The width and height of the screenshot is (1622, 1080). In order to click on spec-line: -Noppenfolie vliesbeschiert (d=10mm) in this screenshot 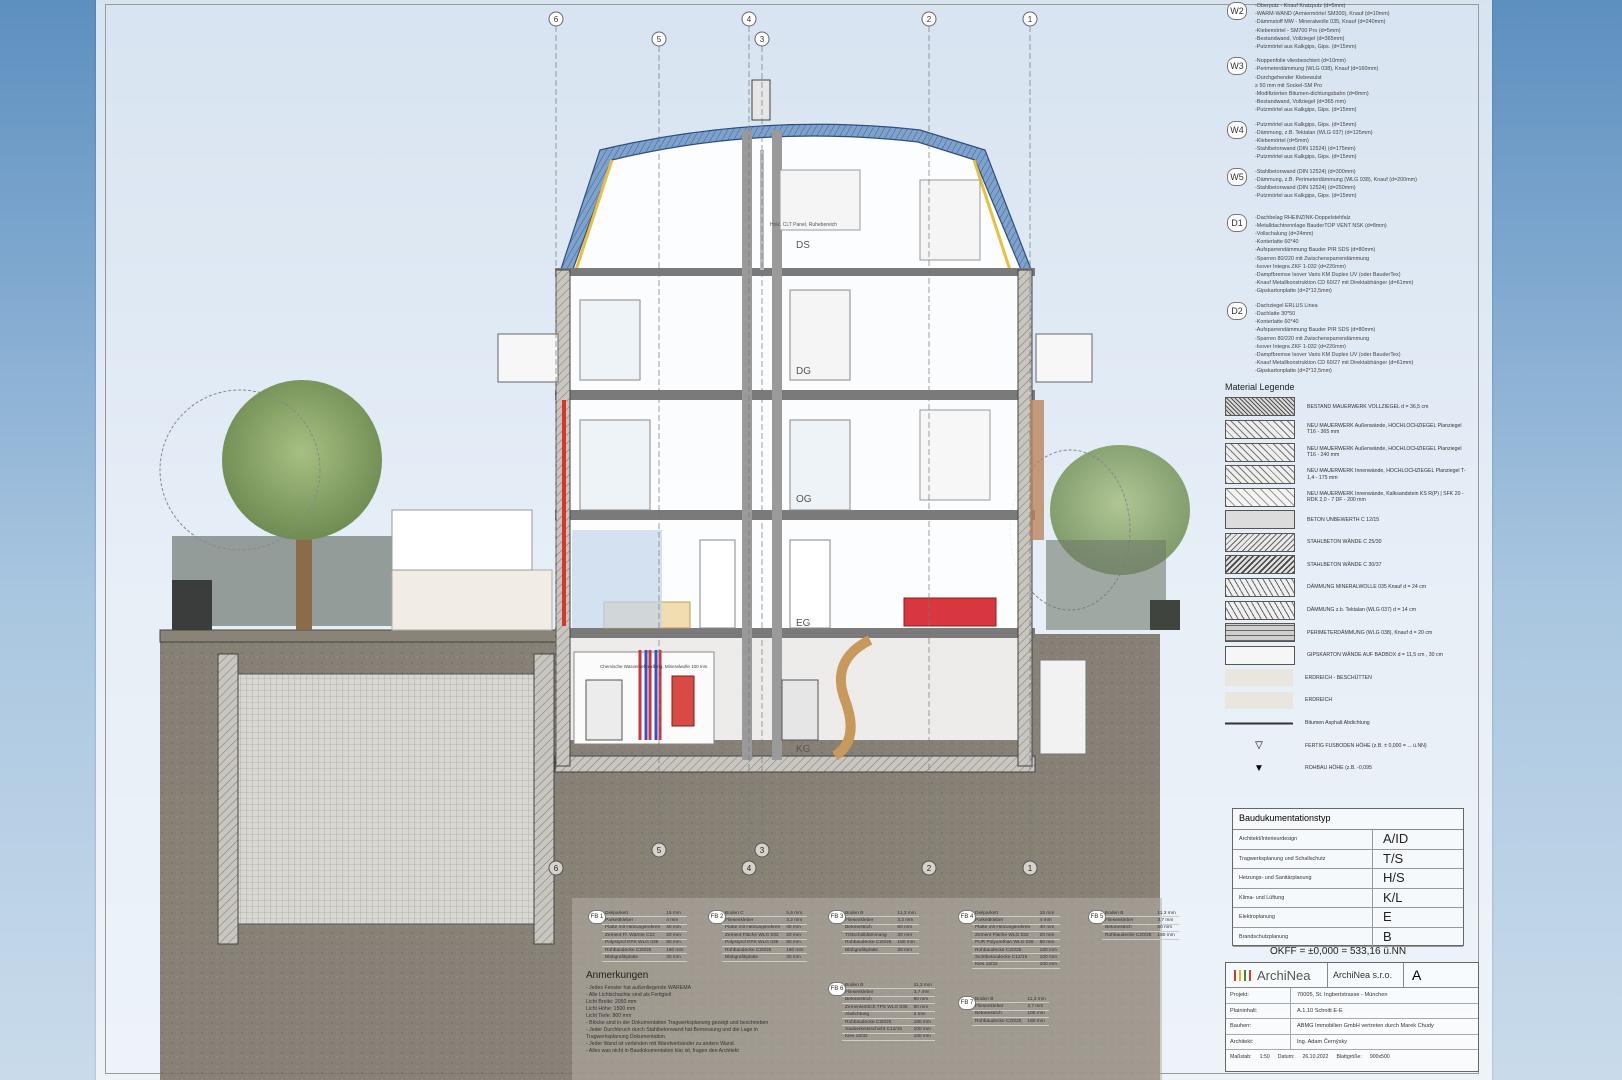, I will do `click(1300, 61)`.